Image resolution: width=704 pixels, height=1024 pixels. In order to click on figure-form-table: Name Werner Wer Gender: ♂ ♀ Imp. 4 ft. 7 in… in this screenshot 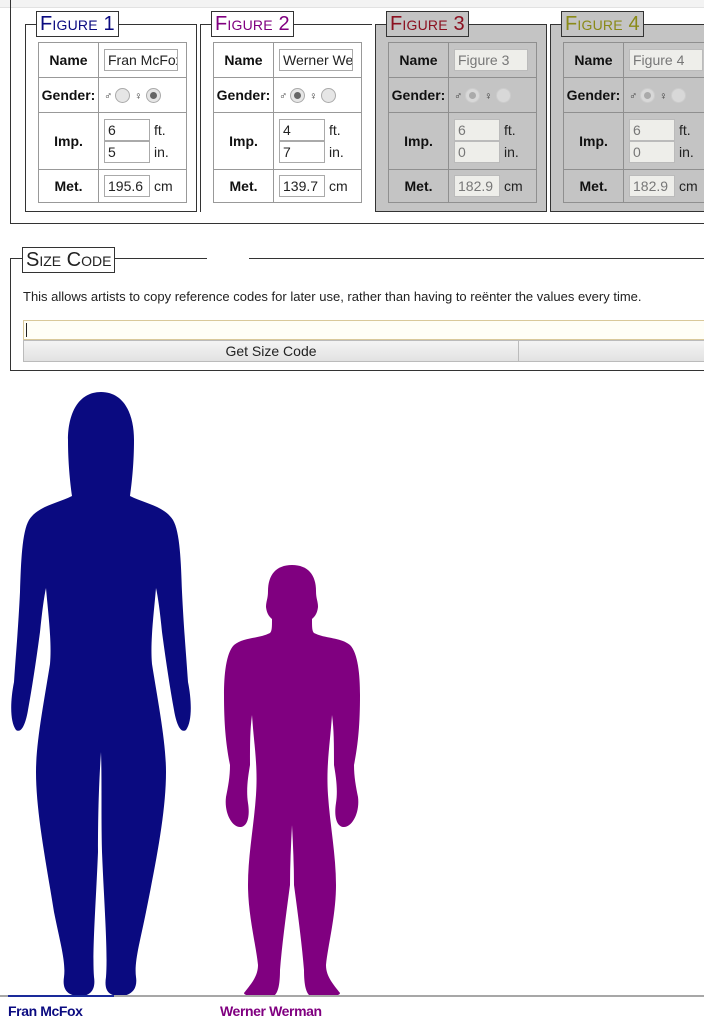, I will do `click(287, 122)`.